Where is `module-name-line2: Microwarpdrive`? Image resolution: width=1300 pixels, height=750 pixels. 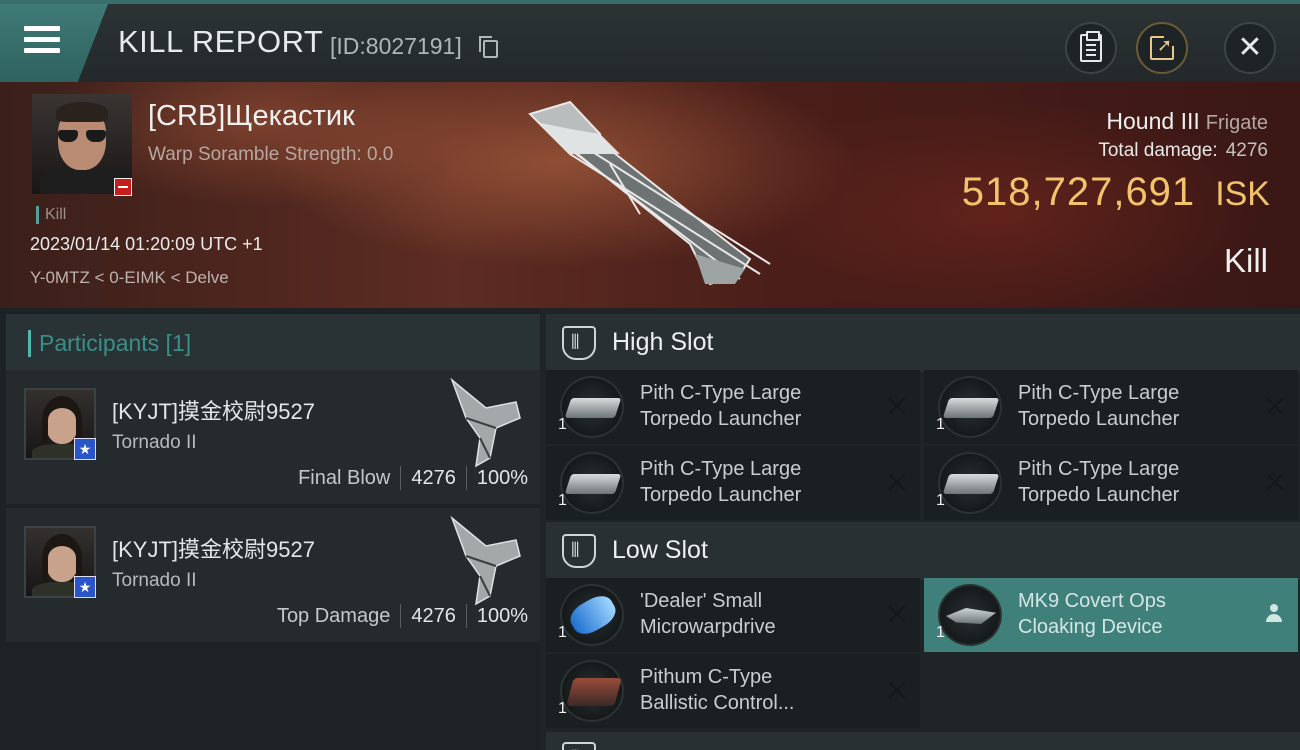 module-name-line2: Microwarpdrive is located at coordinates (708, 627).